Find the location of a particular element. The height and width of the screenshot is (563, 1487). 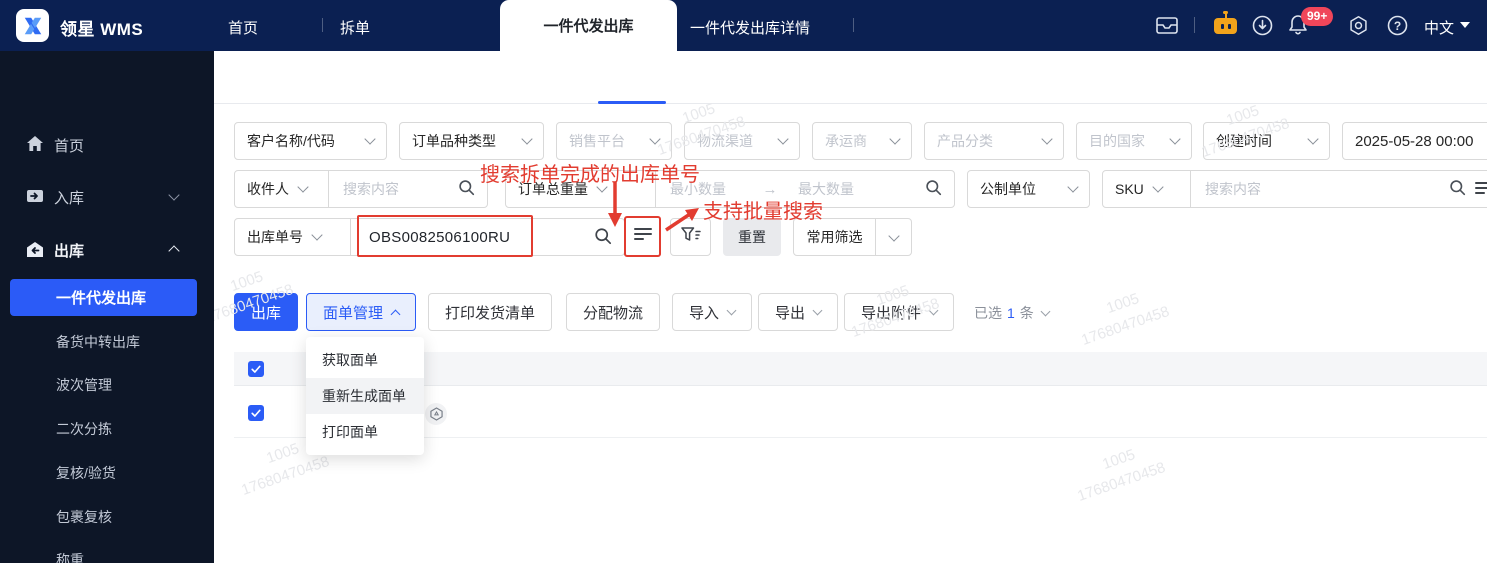

filter-label: 承运商 is located at coordinates (846, 141).